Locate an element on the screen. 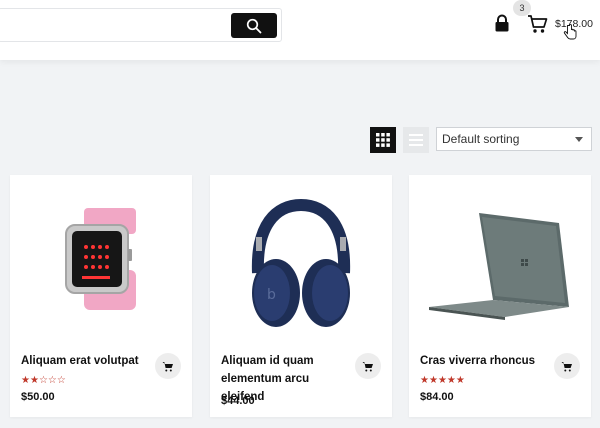 This screenshot has height=428, width=600. grid-view-icon is located at coordinates (383, 140).